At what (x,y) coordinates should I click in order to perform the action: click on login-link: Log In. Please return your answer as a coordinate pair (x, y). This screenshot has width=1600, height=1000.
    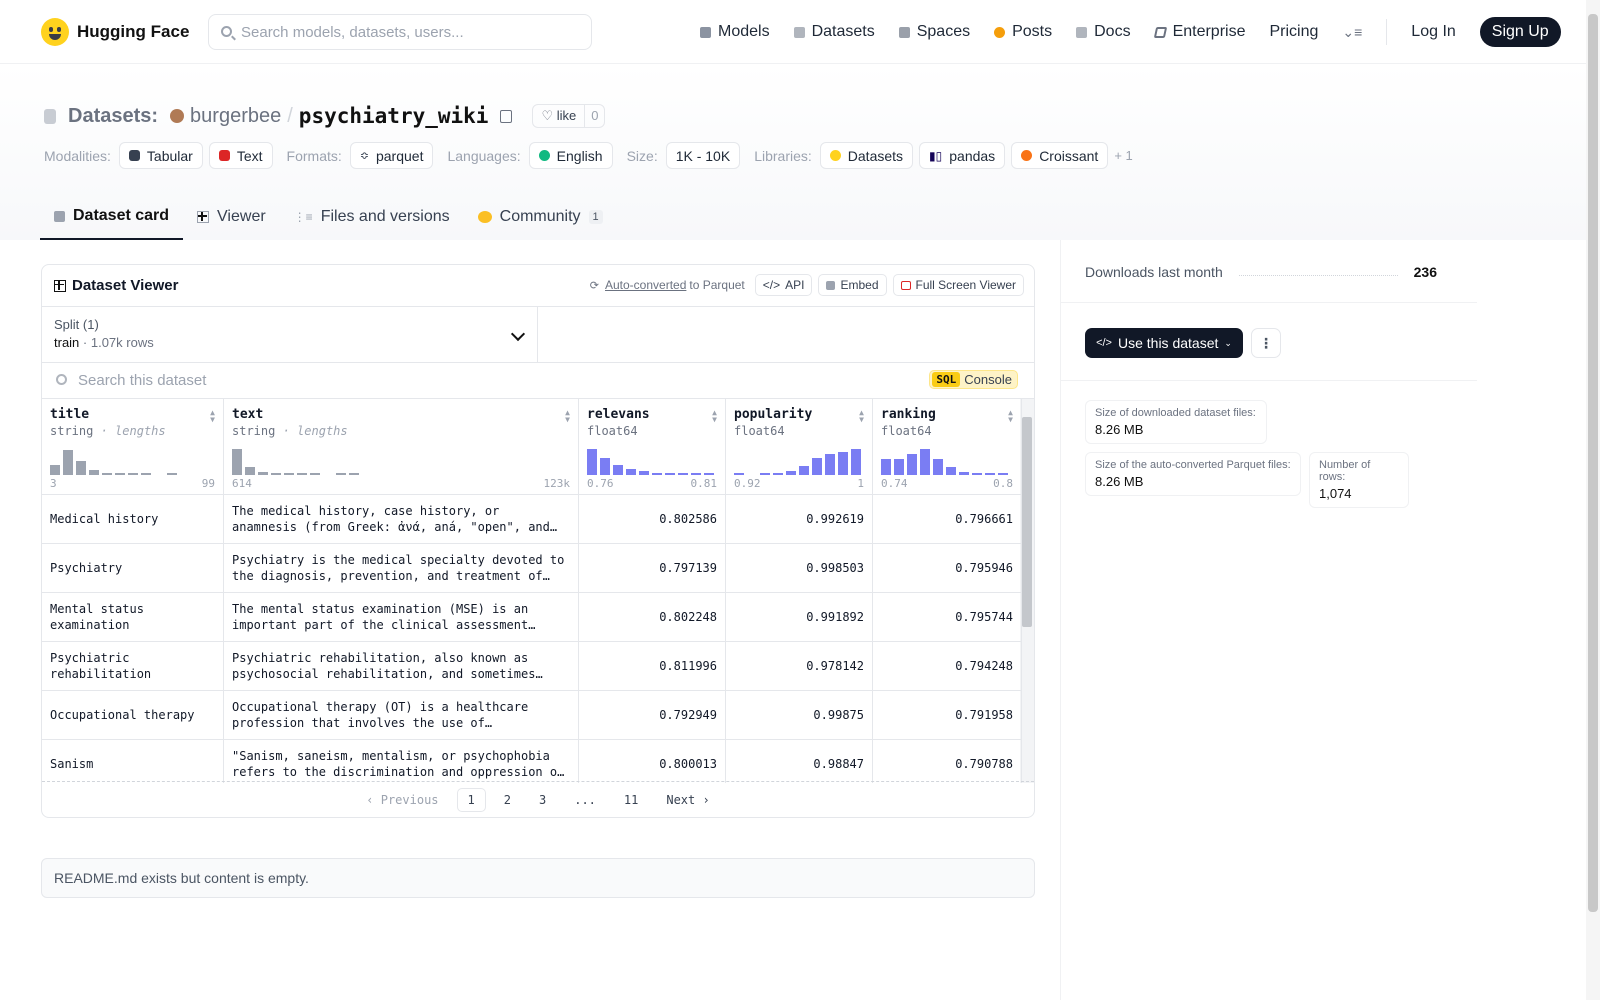
    Looking at the image, I should click on (1433, 32).